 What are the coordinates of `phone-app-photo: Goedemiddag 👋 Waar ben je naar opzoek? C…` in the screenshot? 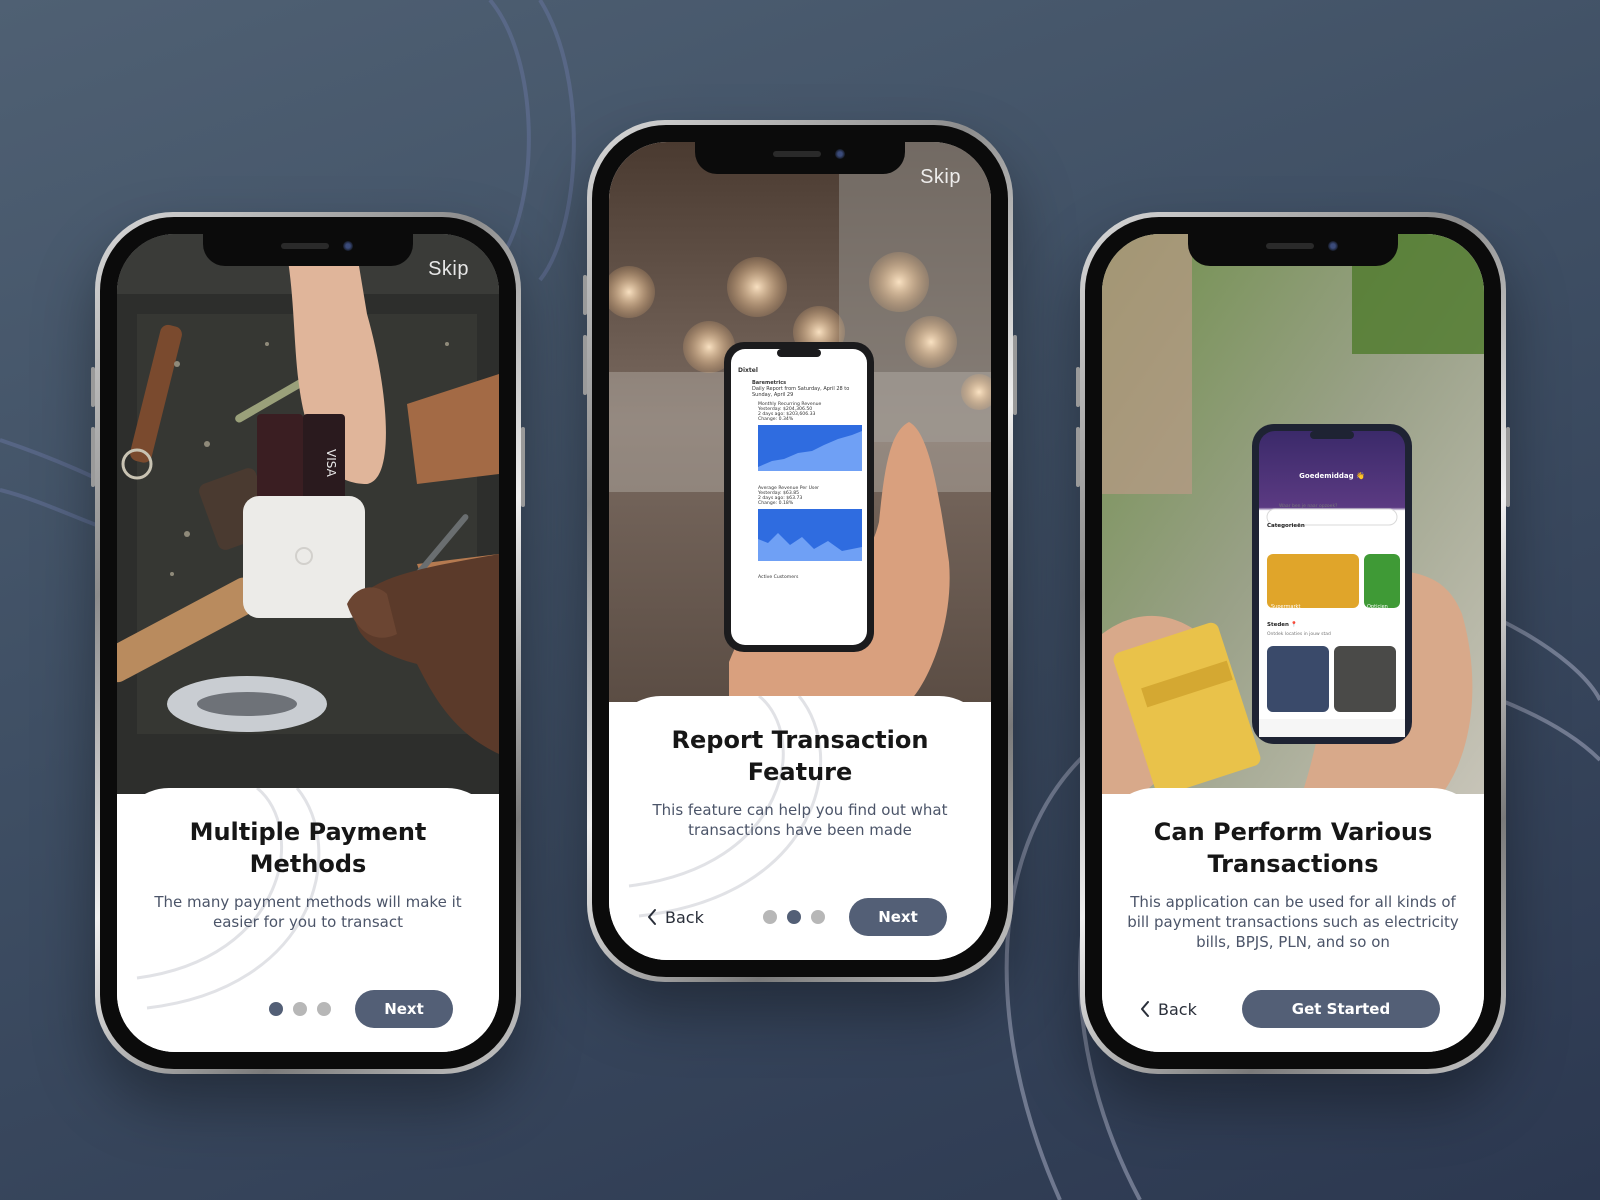 It's located at (1293, 514).